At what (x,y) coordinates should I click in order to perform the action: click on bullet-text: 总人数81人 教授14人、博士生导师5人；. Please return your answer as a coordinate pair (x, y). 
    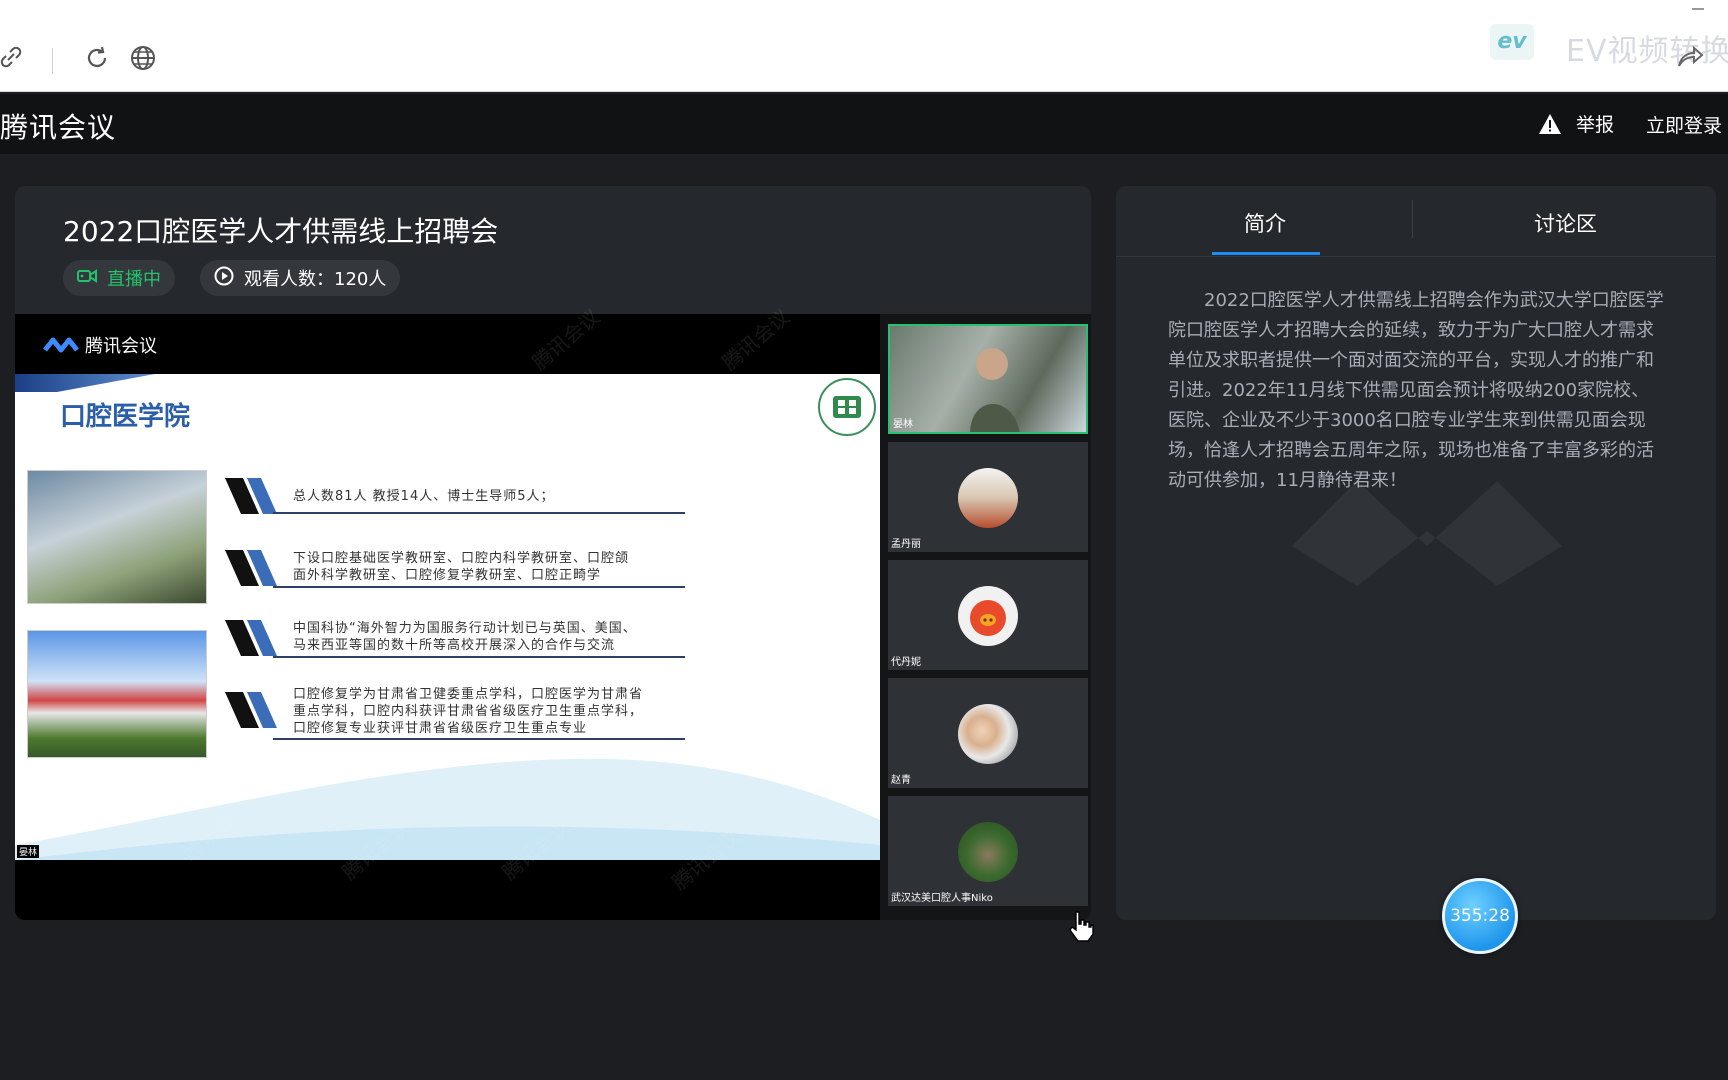
    Looking at the image, I should click on (424, 496).